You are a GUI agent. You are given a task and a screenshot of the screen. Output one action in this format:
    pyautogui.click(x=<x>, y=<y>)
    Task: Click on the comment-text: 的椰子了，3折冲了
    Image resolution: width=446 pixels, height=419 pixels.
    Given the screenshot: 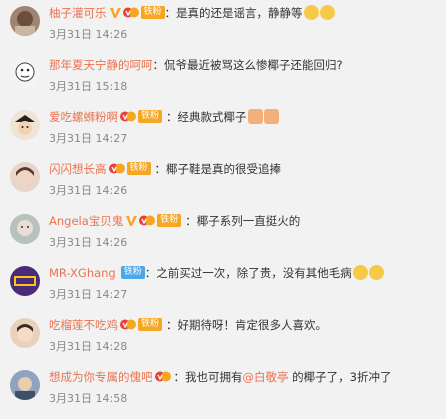 What is the action you would take?
    pyautogui.click(x=340, y=377)
    